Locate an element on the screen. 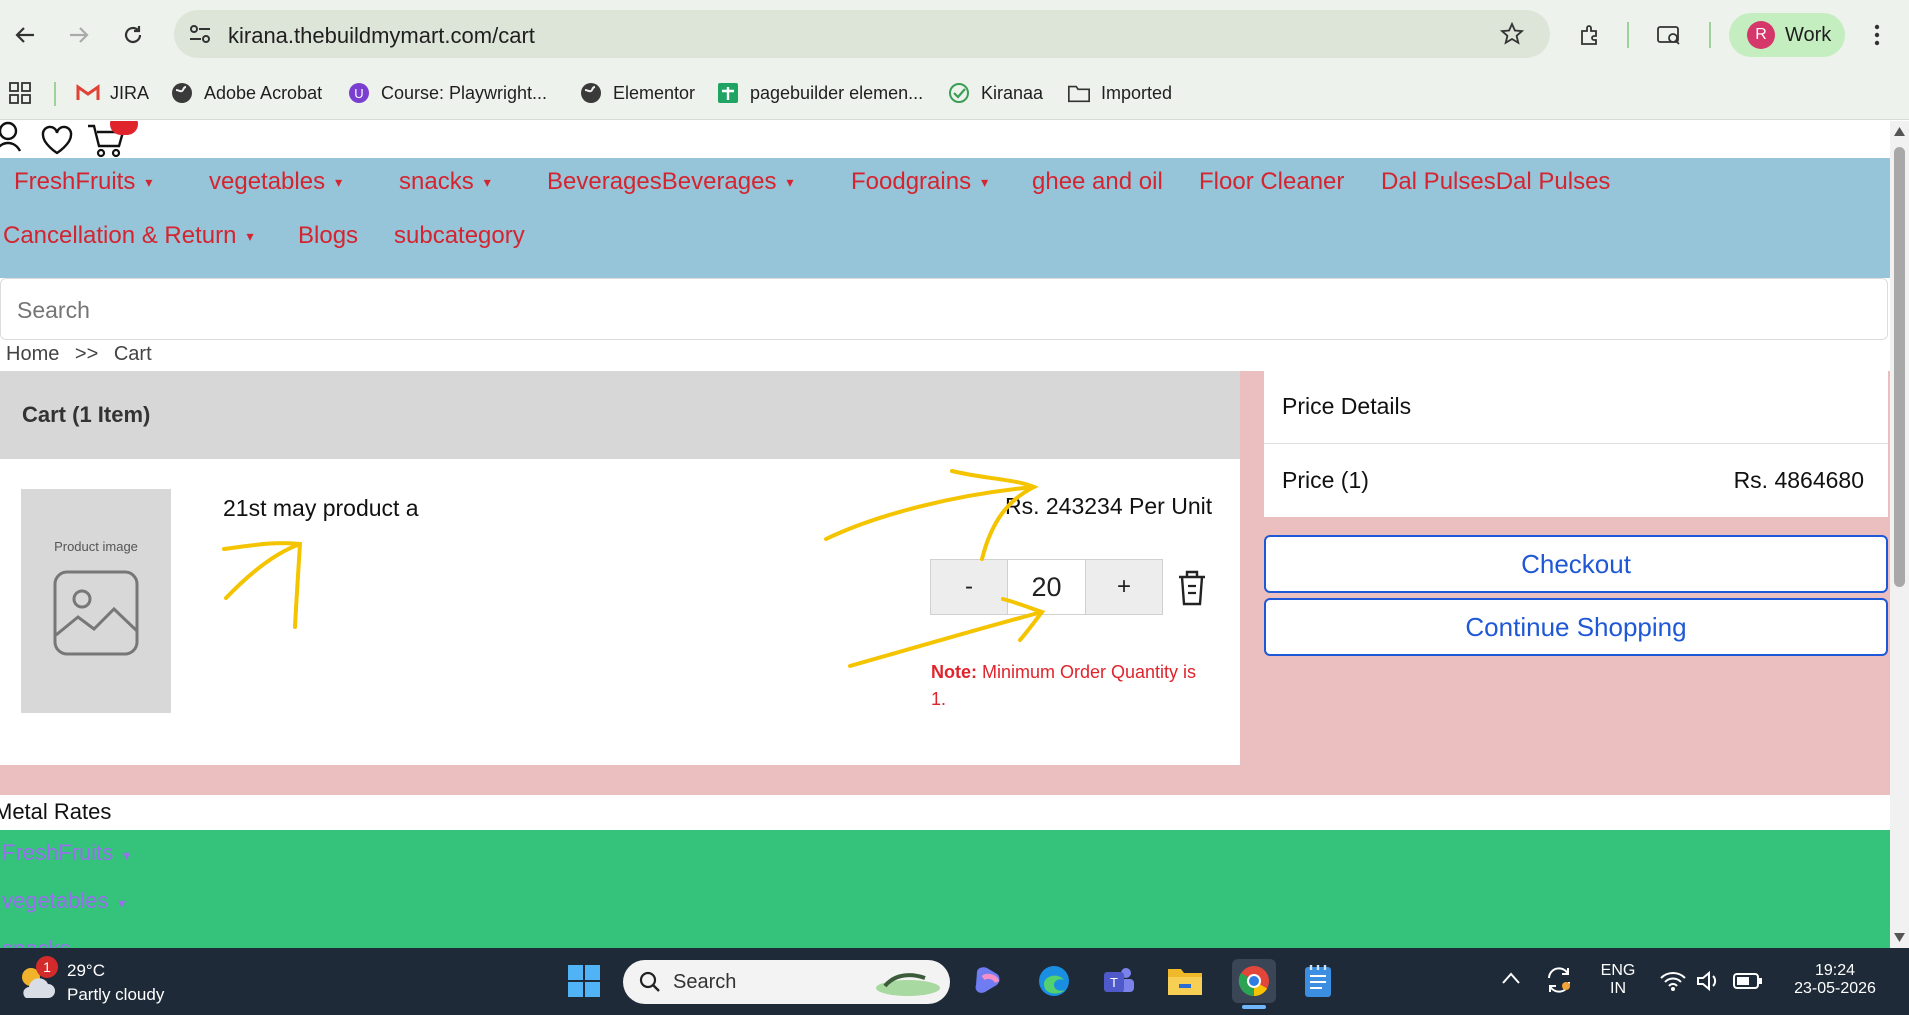 The width and height of the screenshot is (1909, 1015). windows-icon is located at coordinates (584, 981).